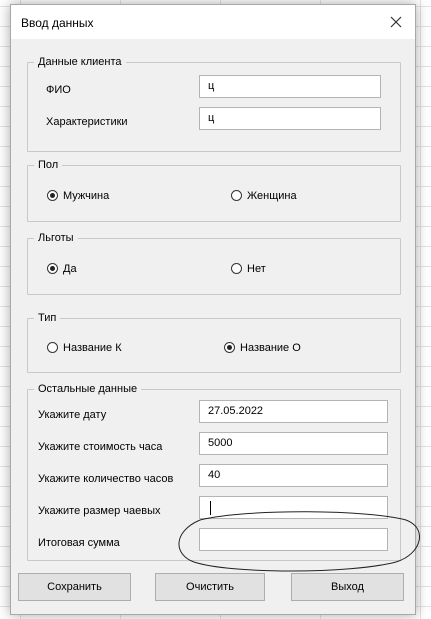  What do you see at coordinates (214, 103) in the screenshot?
I see `client-data-frame: Данные клиента ФИО ц Характеристики ц` at bounding box center [214, 103].